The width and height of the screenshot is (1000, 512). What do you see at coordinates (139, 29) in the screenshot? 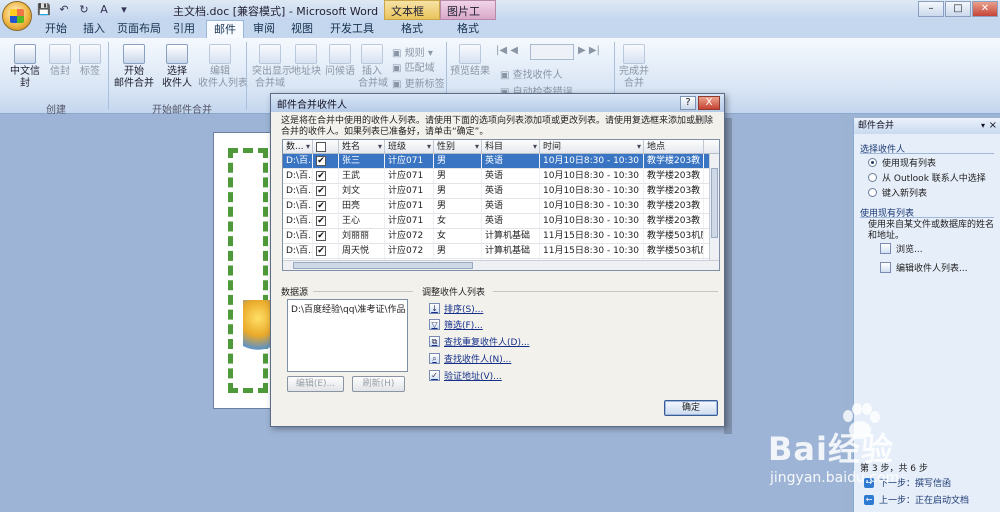
I see `tab-page-layout: 页面布局` at bounding box center [139, 29].